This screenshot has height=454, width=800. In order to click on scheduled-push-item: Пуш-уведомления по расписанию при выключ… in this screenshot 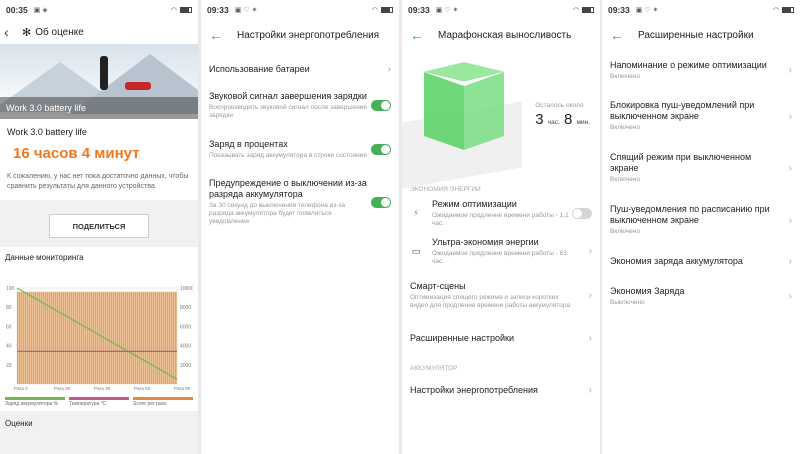, I will do `click(701, 220)`.